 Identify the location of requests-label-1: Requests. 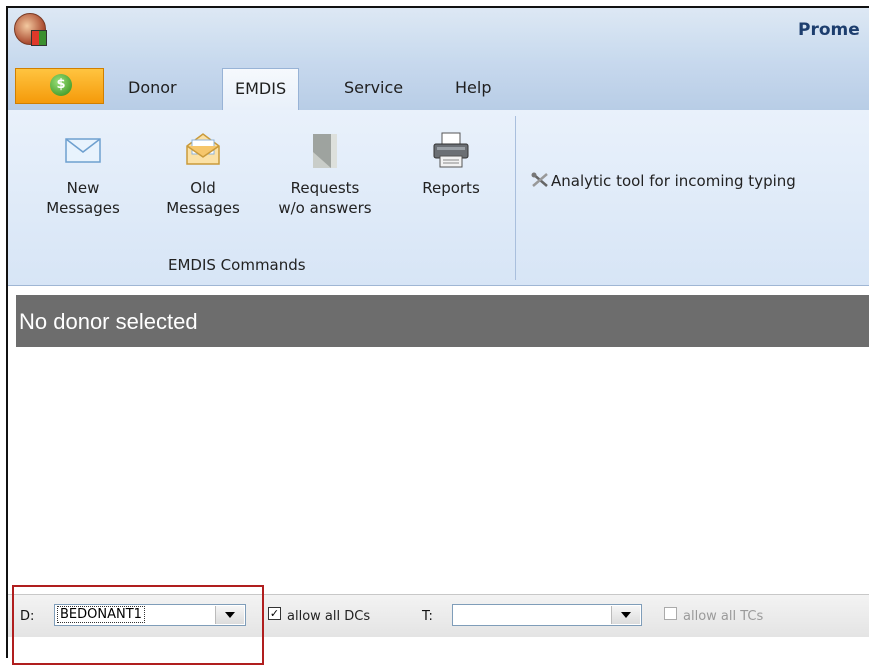
(325, 188).